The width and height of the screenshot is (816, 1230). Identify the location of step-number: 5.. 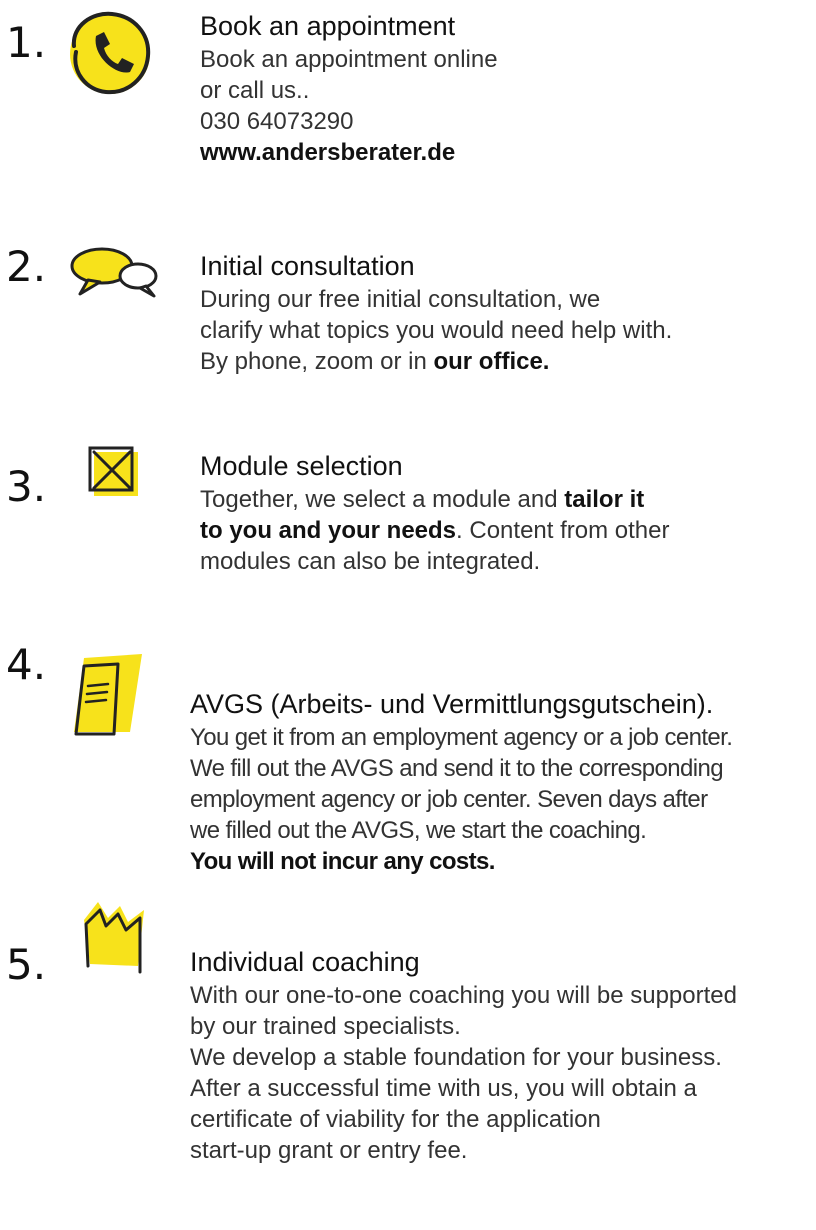
(26, 964).